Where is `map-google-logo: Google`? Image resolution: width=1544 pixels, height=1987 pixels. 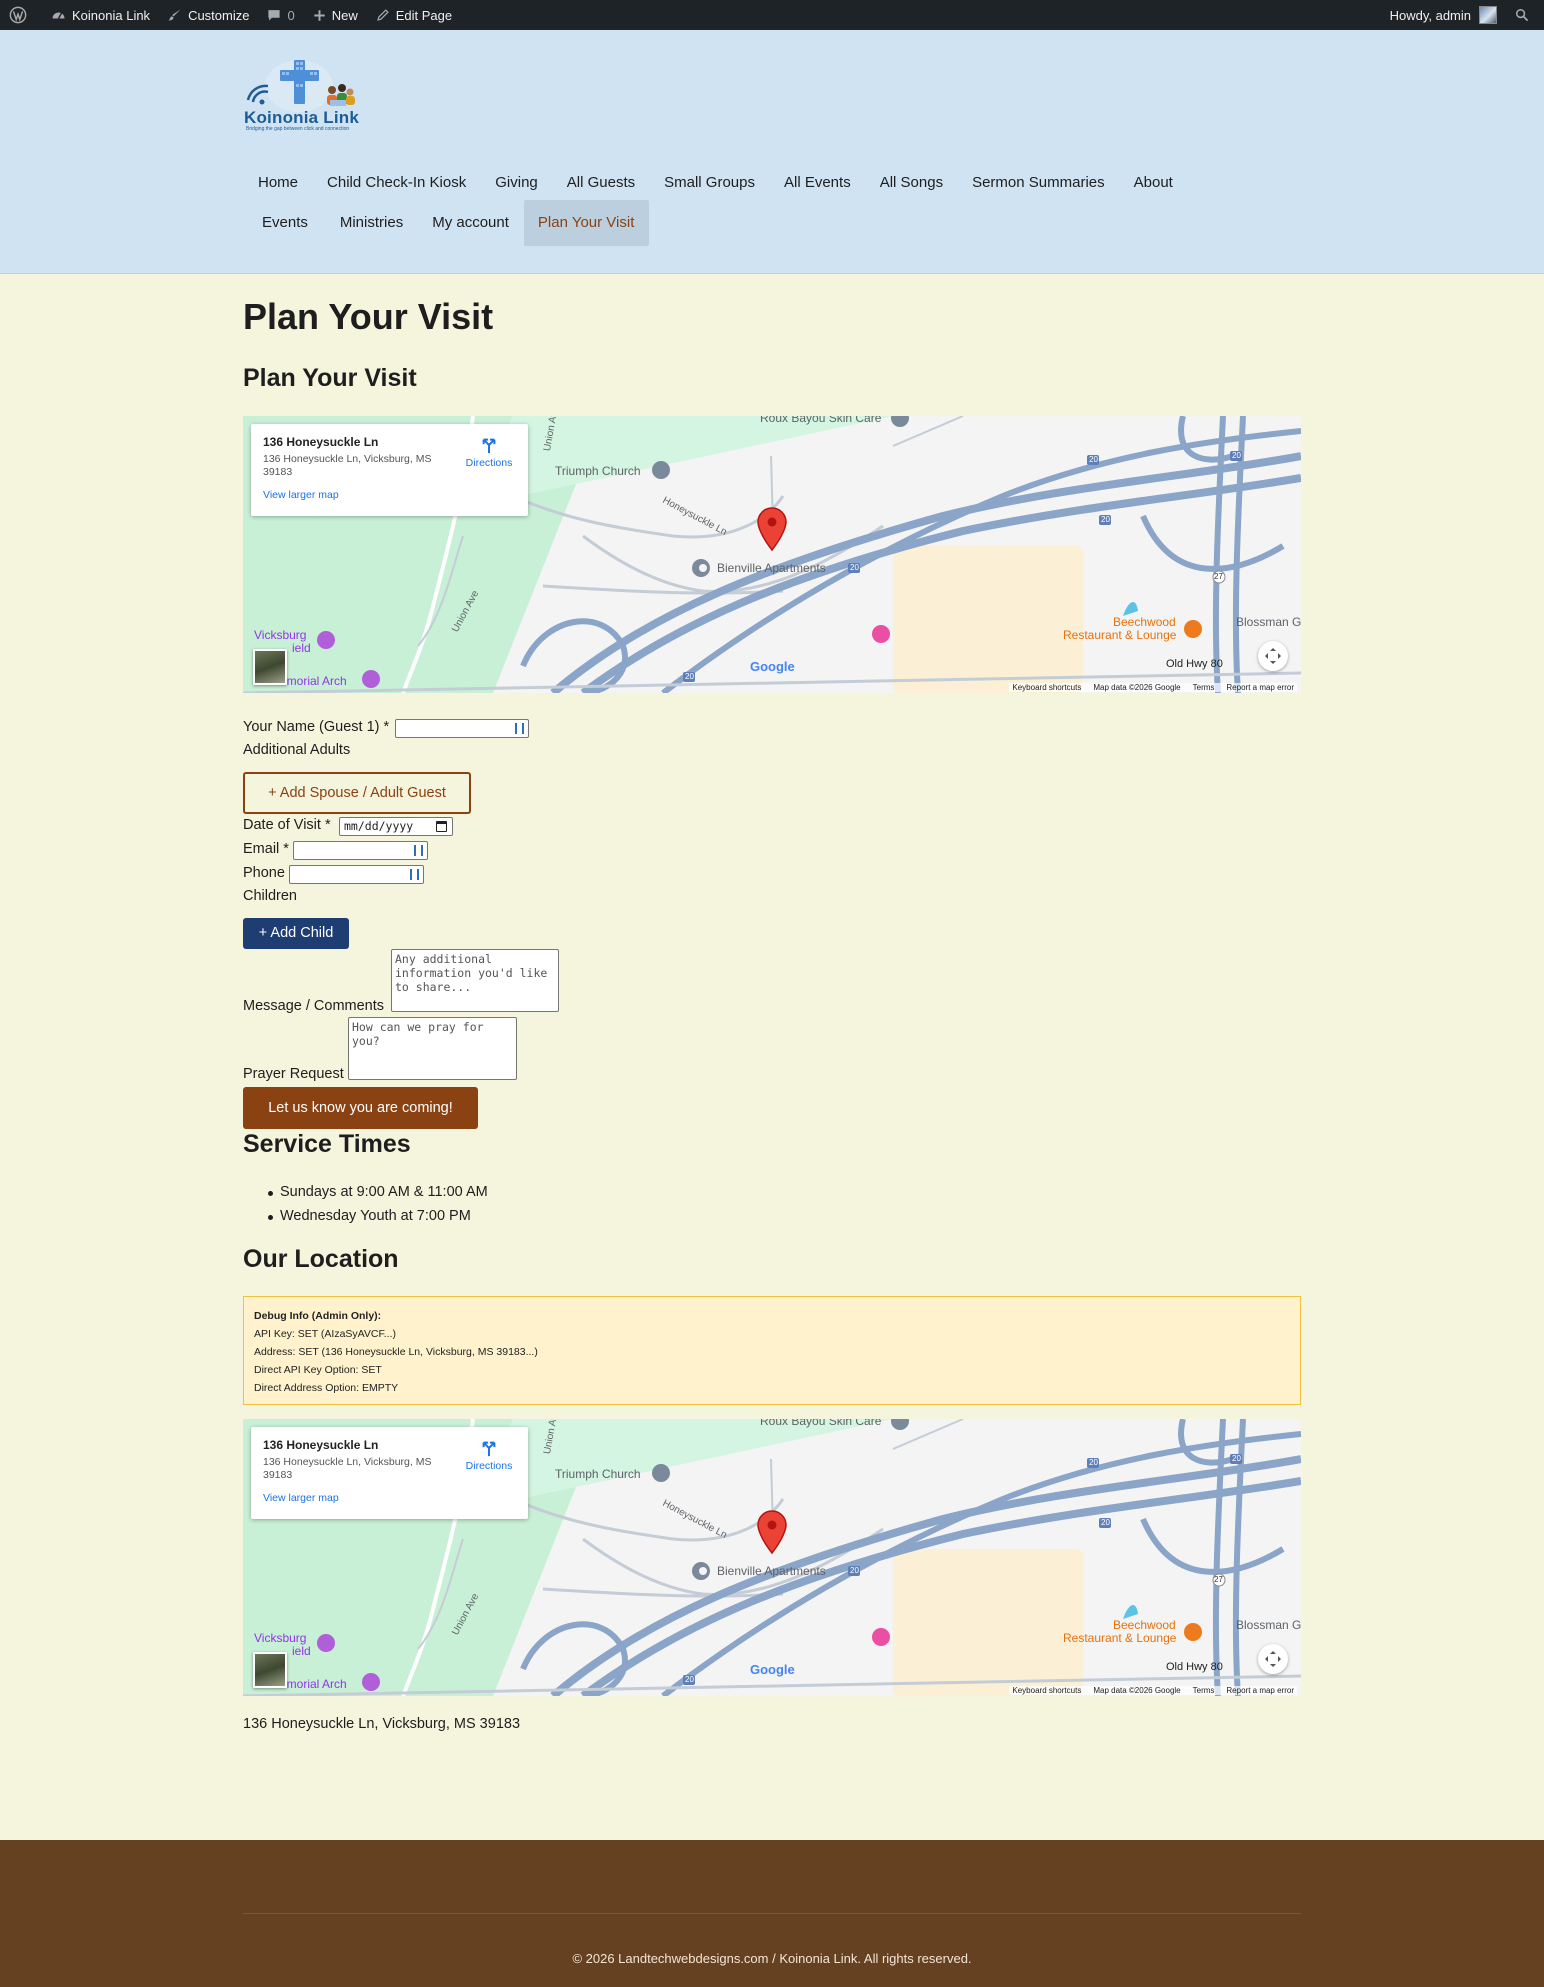
map-google-logo: Google is located at coordinates (772, 1669).